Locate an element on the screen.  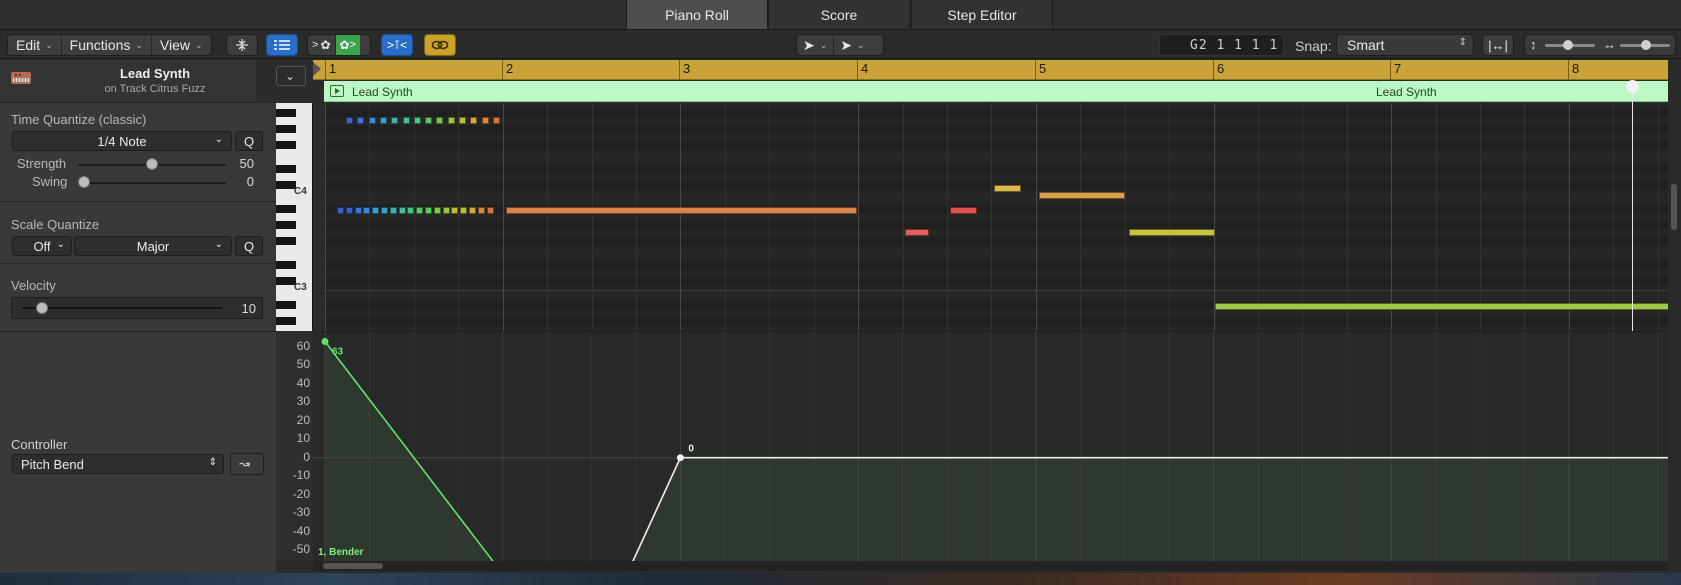
link-icon is located at coordinates (440, 45).